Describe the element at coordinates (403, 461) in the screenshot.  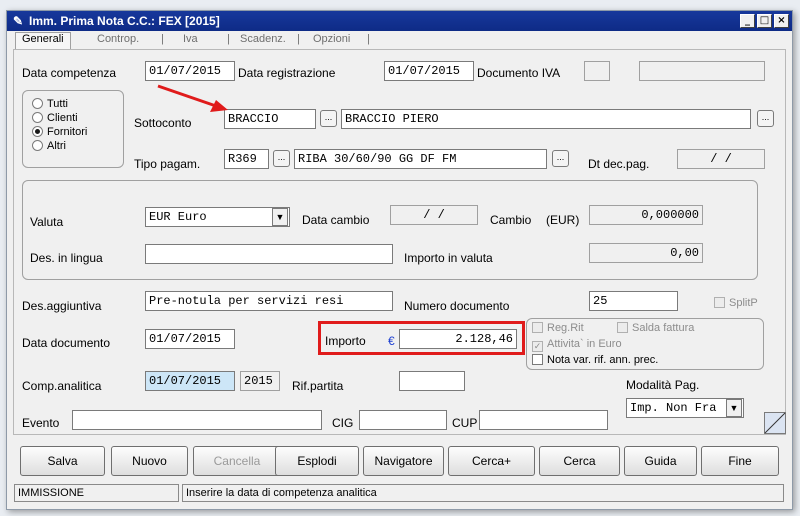
I see `navigatore-button: Navigatore` at that location.